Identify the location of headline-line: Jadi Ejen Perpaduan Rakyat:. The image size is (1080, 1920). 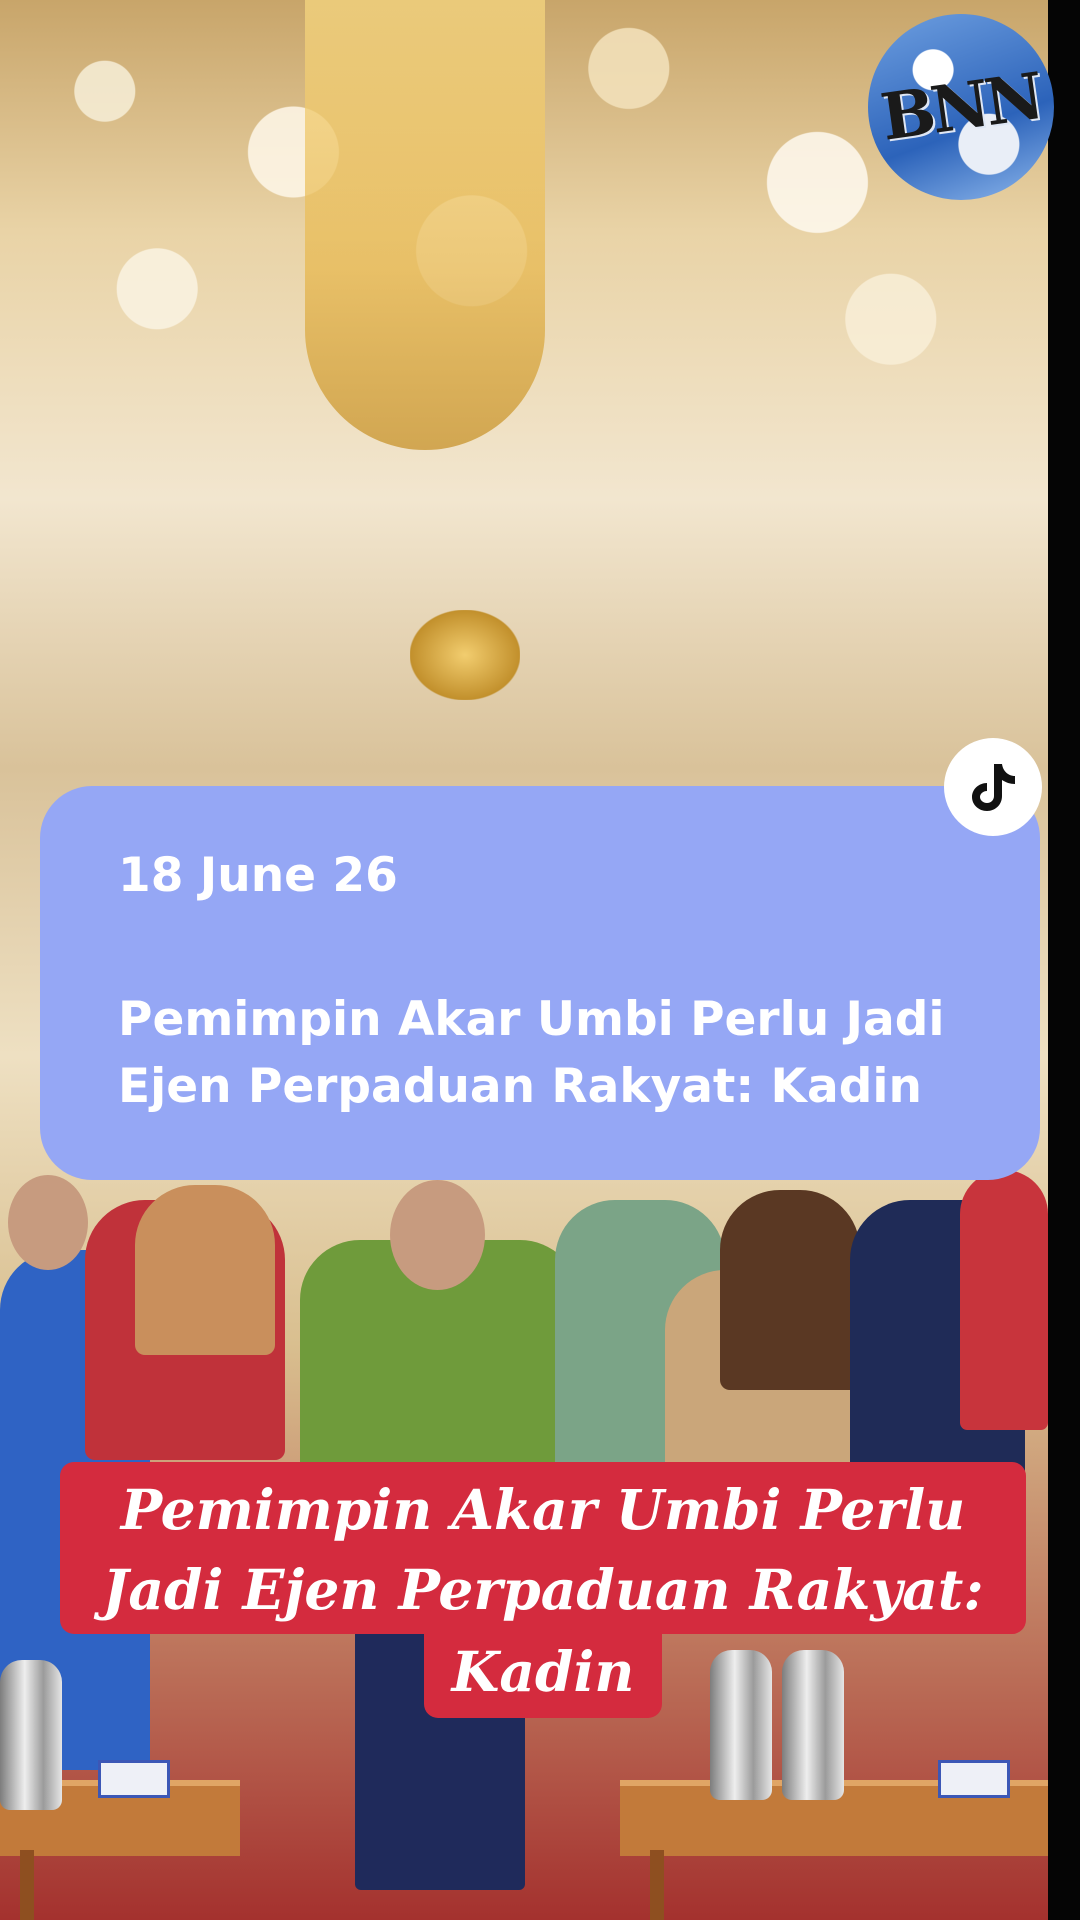
(543, 1589).